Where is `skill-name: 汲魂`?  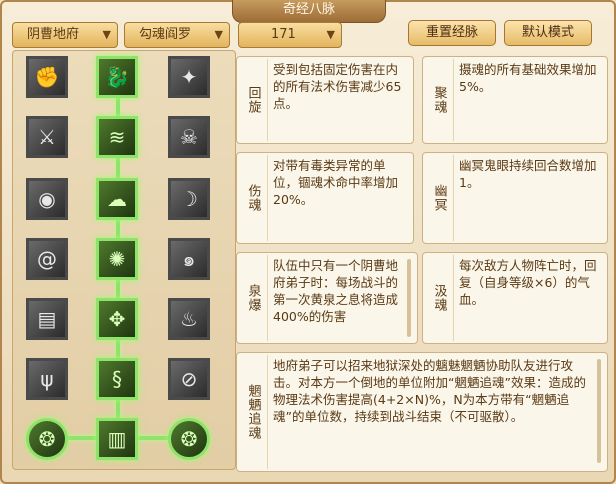 skill-name: 汲魂 is located at coordinates (439, 298).